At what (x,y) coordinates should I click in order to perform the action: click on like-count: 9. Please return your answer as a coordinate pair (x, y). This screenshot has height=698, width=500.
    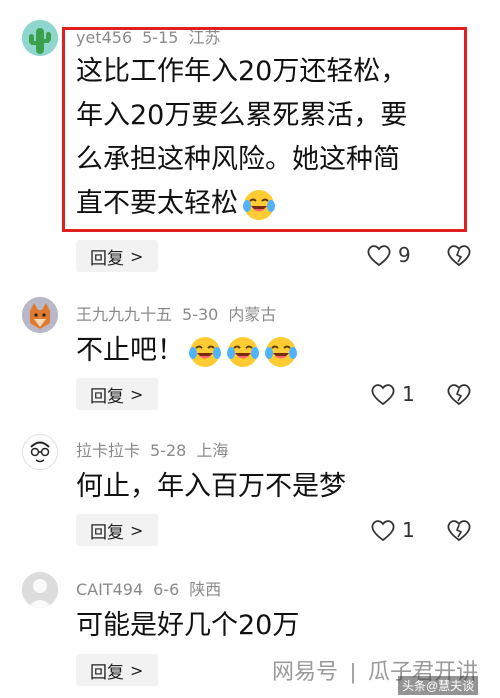
    Looking at the image, I should click on (404, 255).